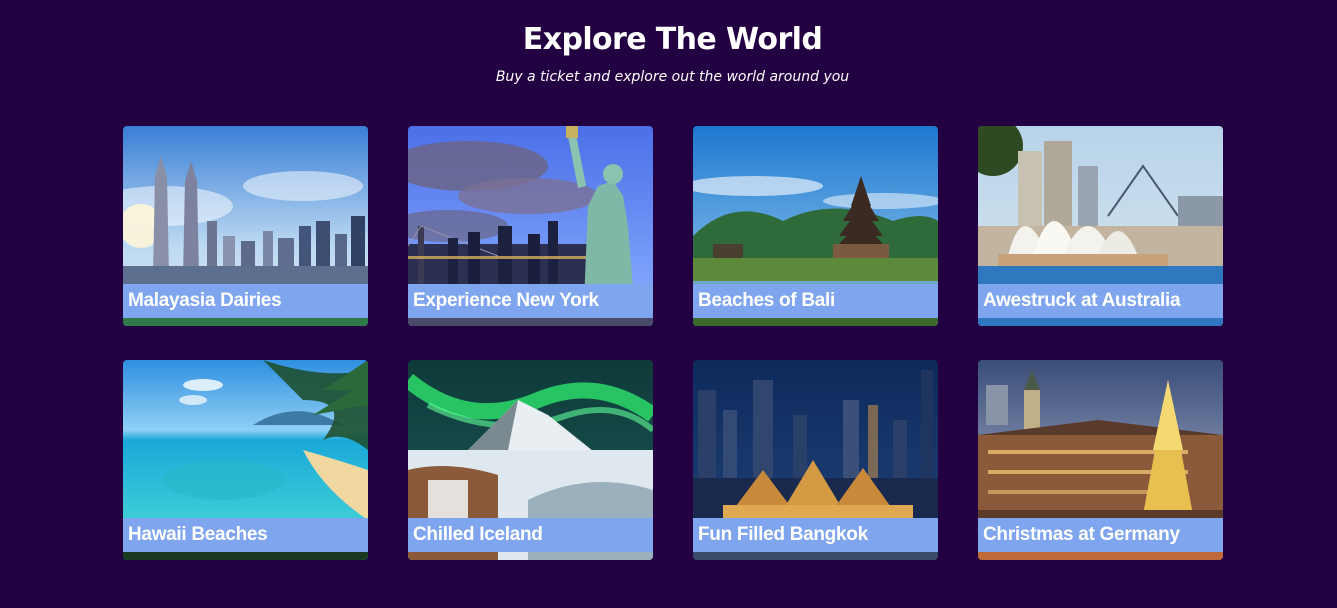  What do you see at coordinates (672, 39) in the screenshot?
I see `page-title: Explore The World` at bounding box center [672, 39].